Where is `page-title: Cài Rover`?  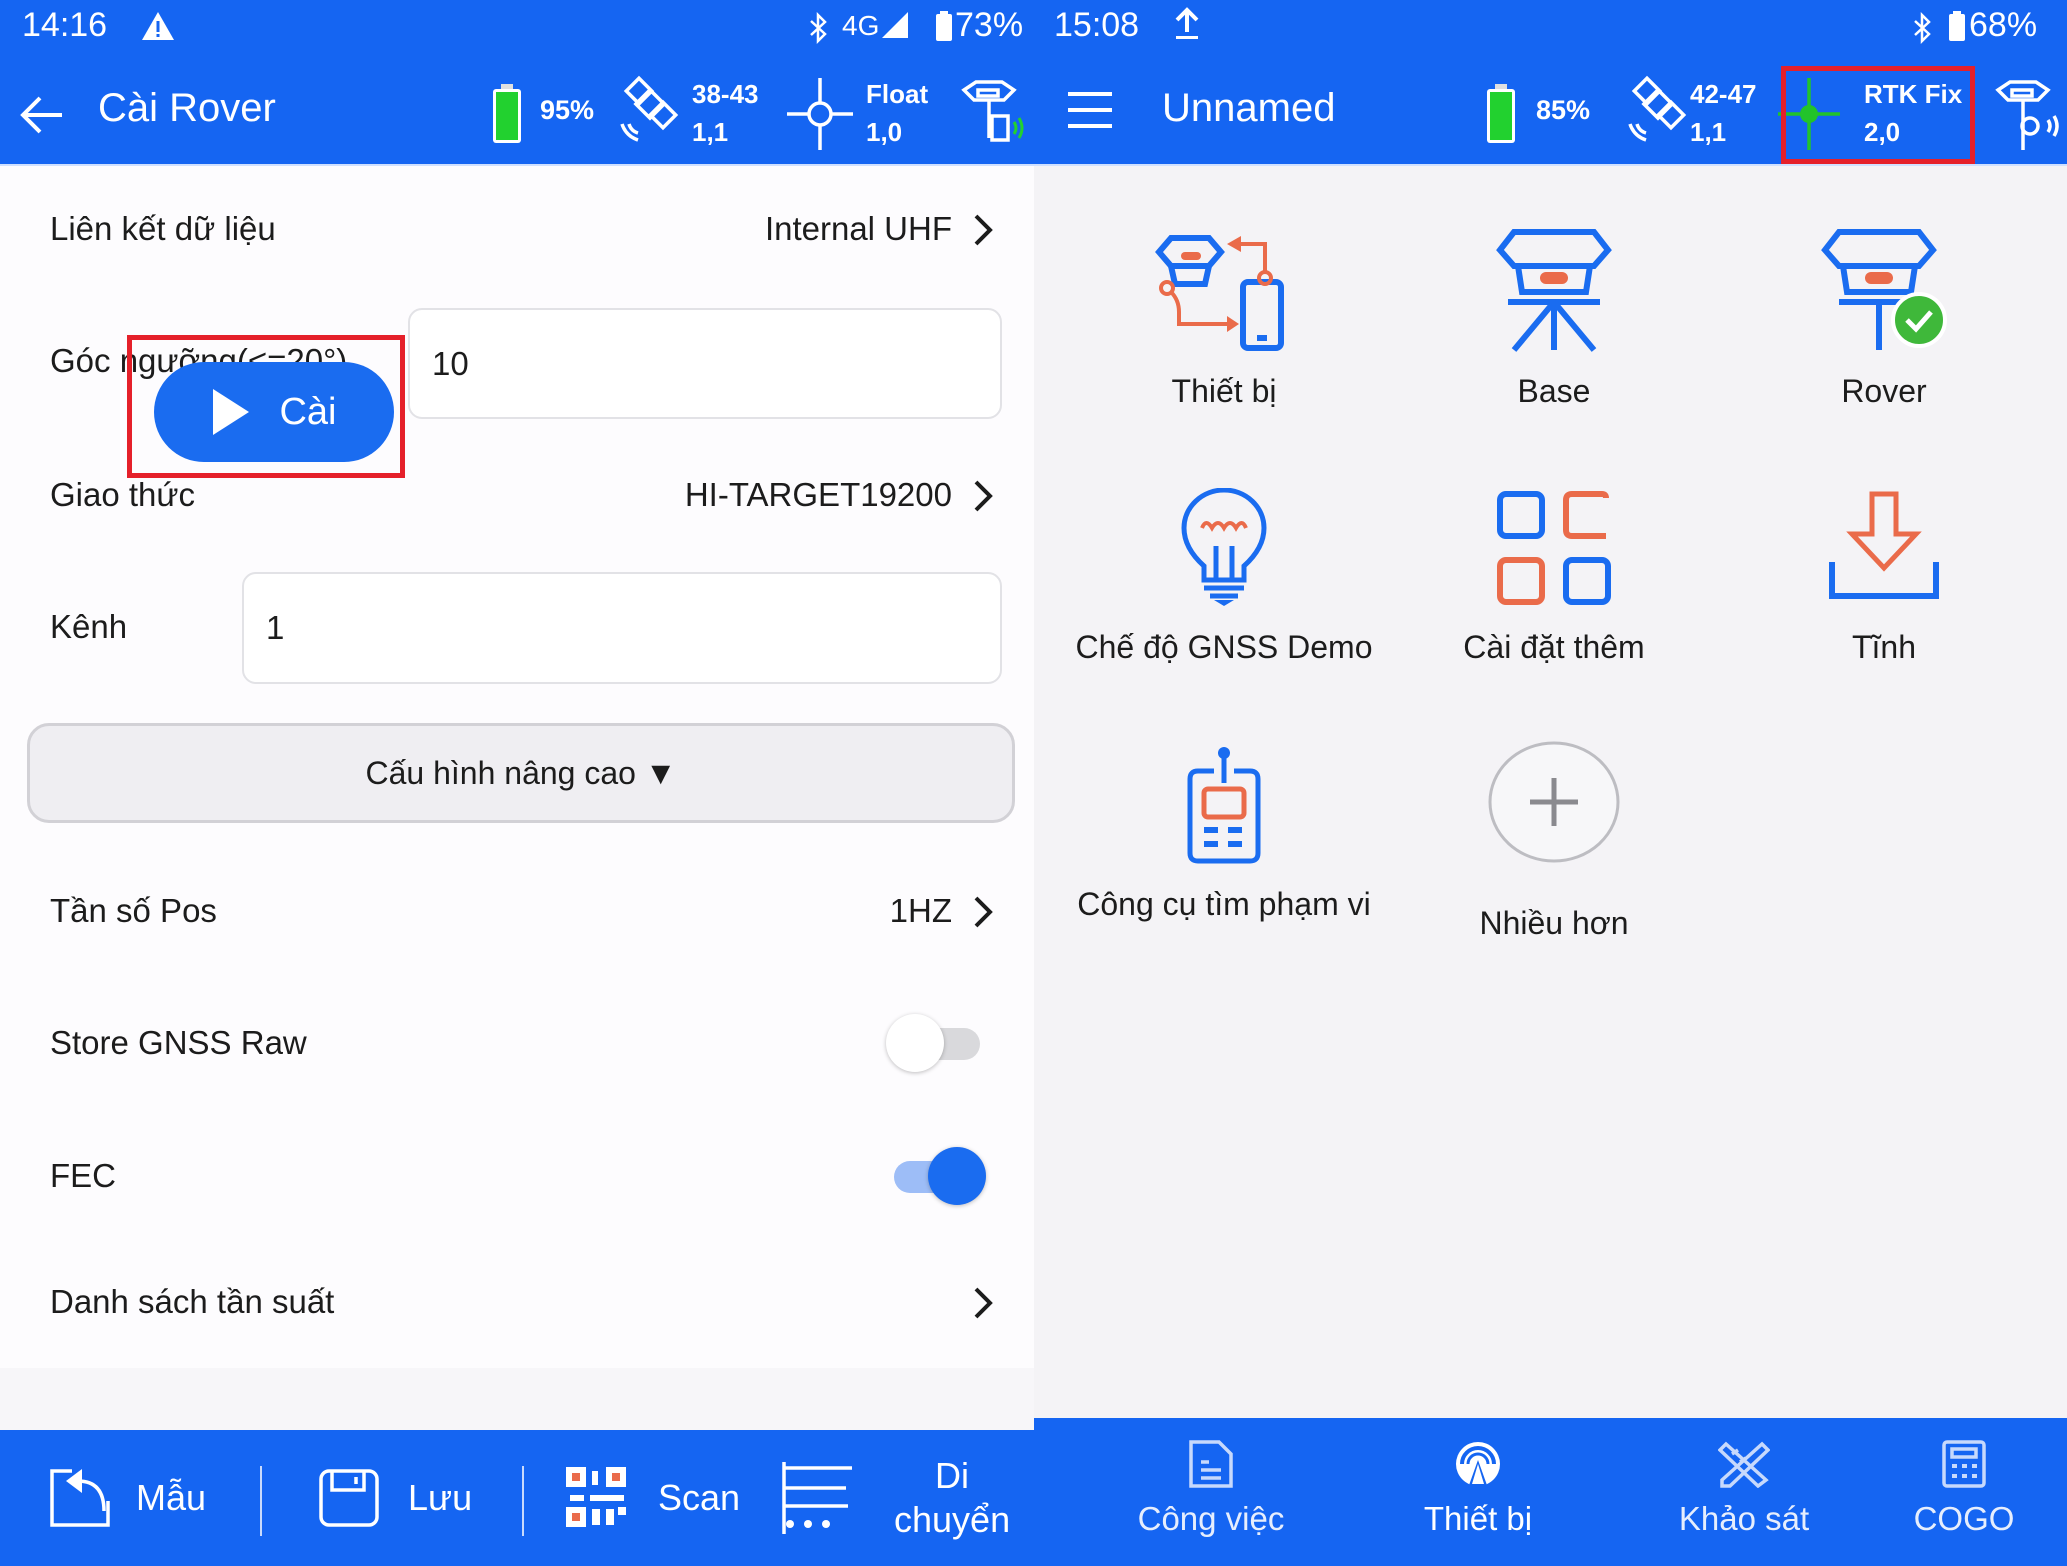 page-title: Cài Rover is located at coordinates (187, 108).